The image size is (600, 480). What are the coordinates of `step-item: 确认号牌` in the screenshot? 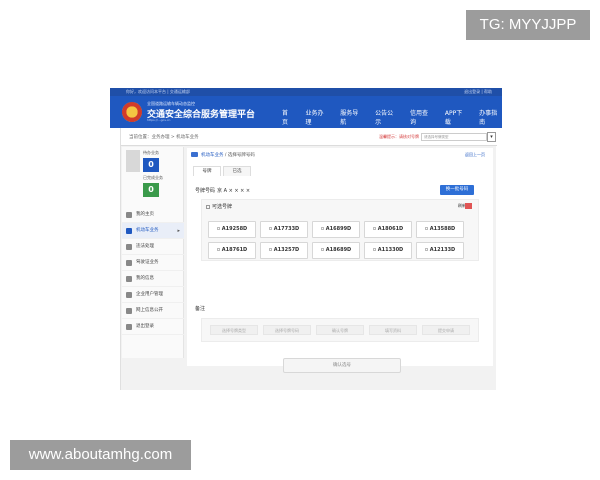 It's located at (340, 330).